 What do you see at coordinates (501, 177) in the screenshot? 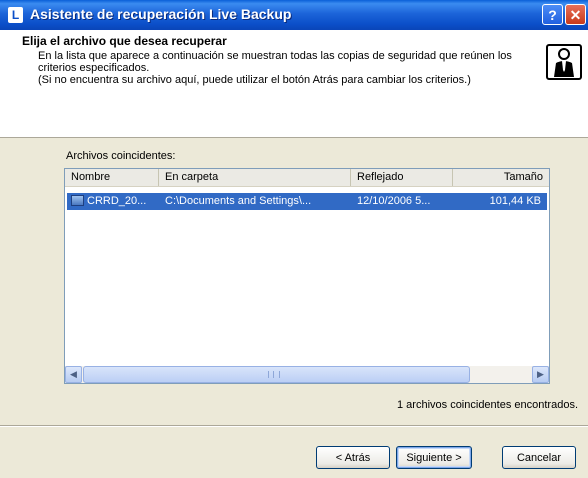
I see `column-header-size: Tamaño` at bounding box center [501, 177].